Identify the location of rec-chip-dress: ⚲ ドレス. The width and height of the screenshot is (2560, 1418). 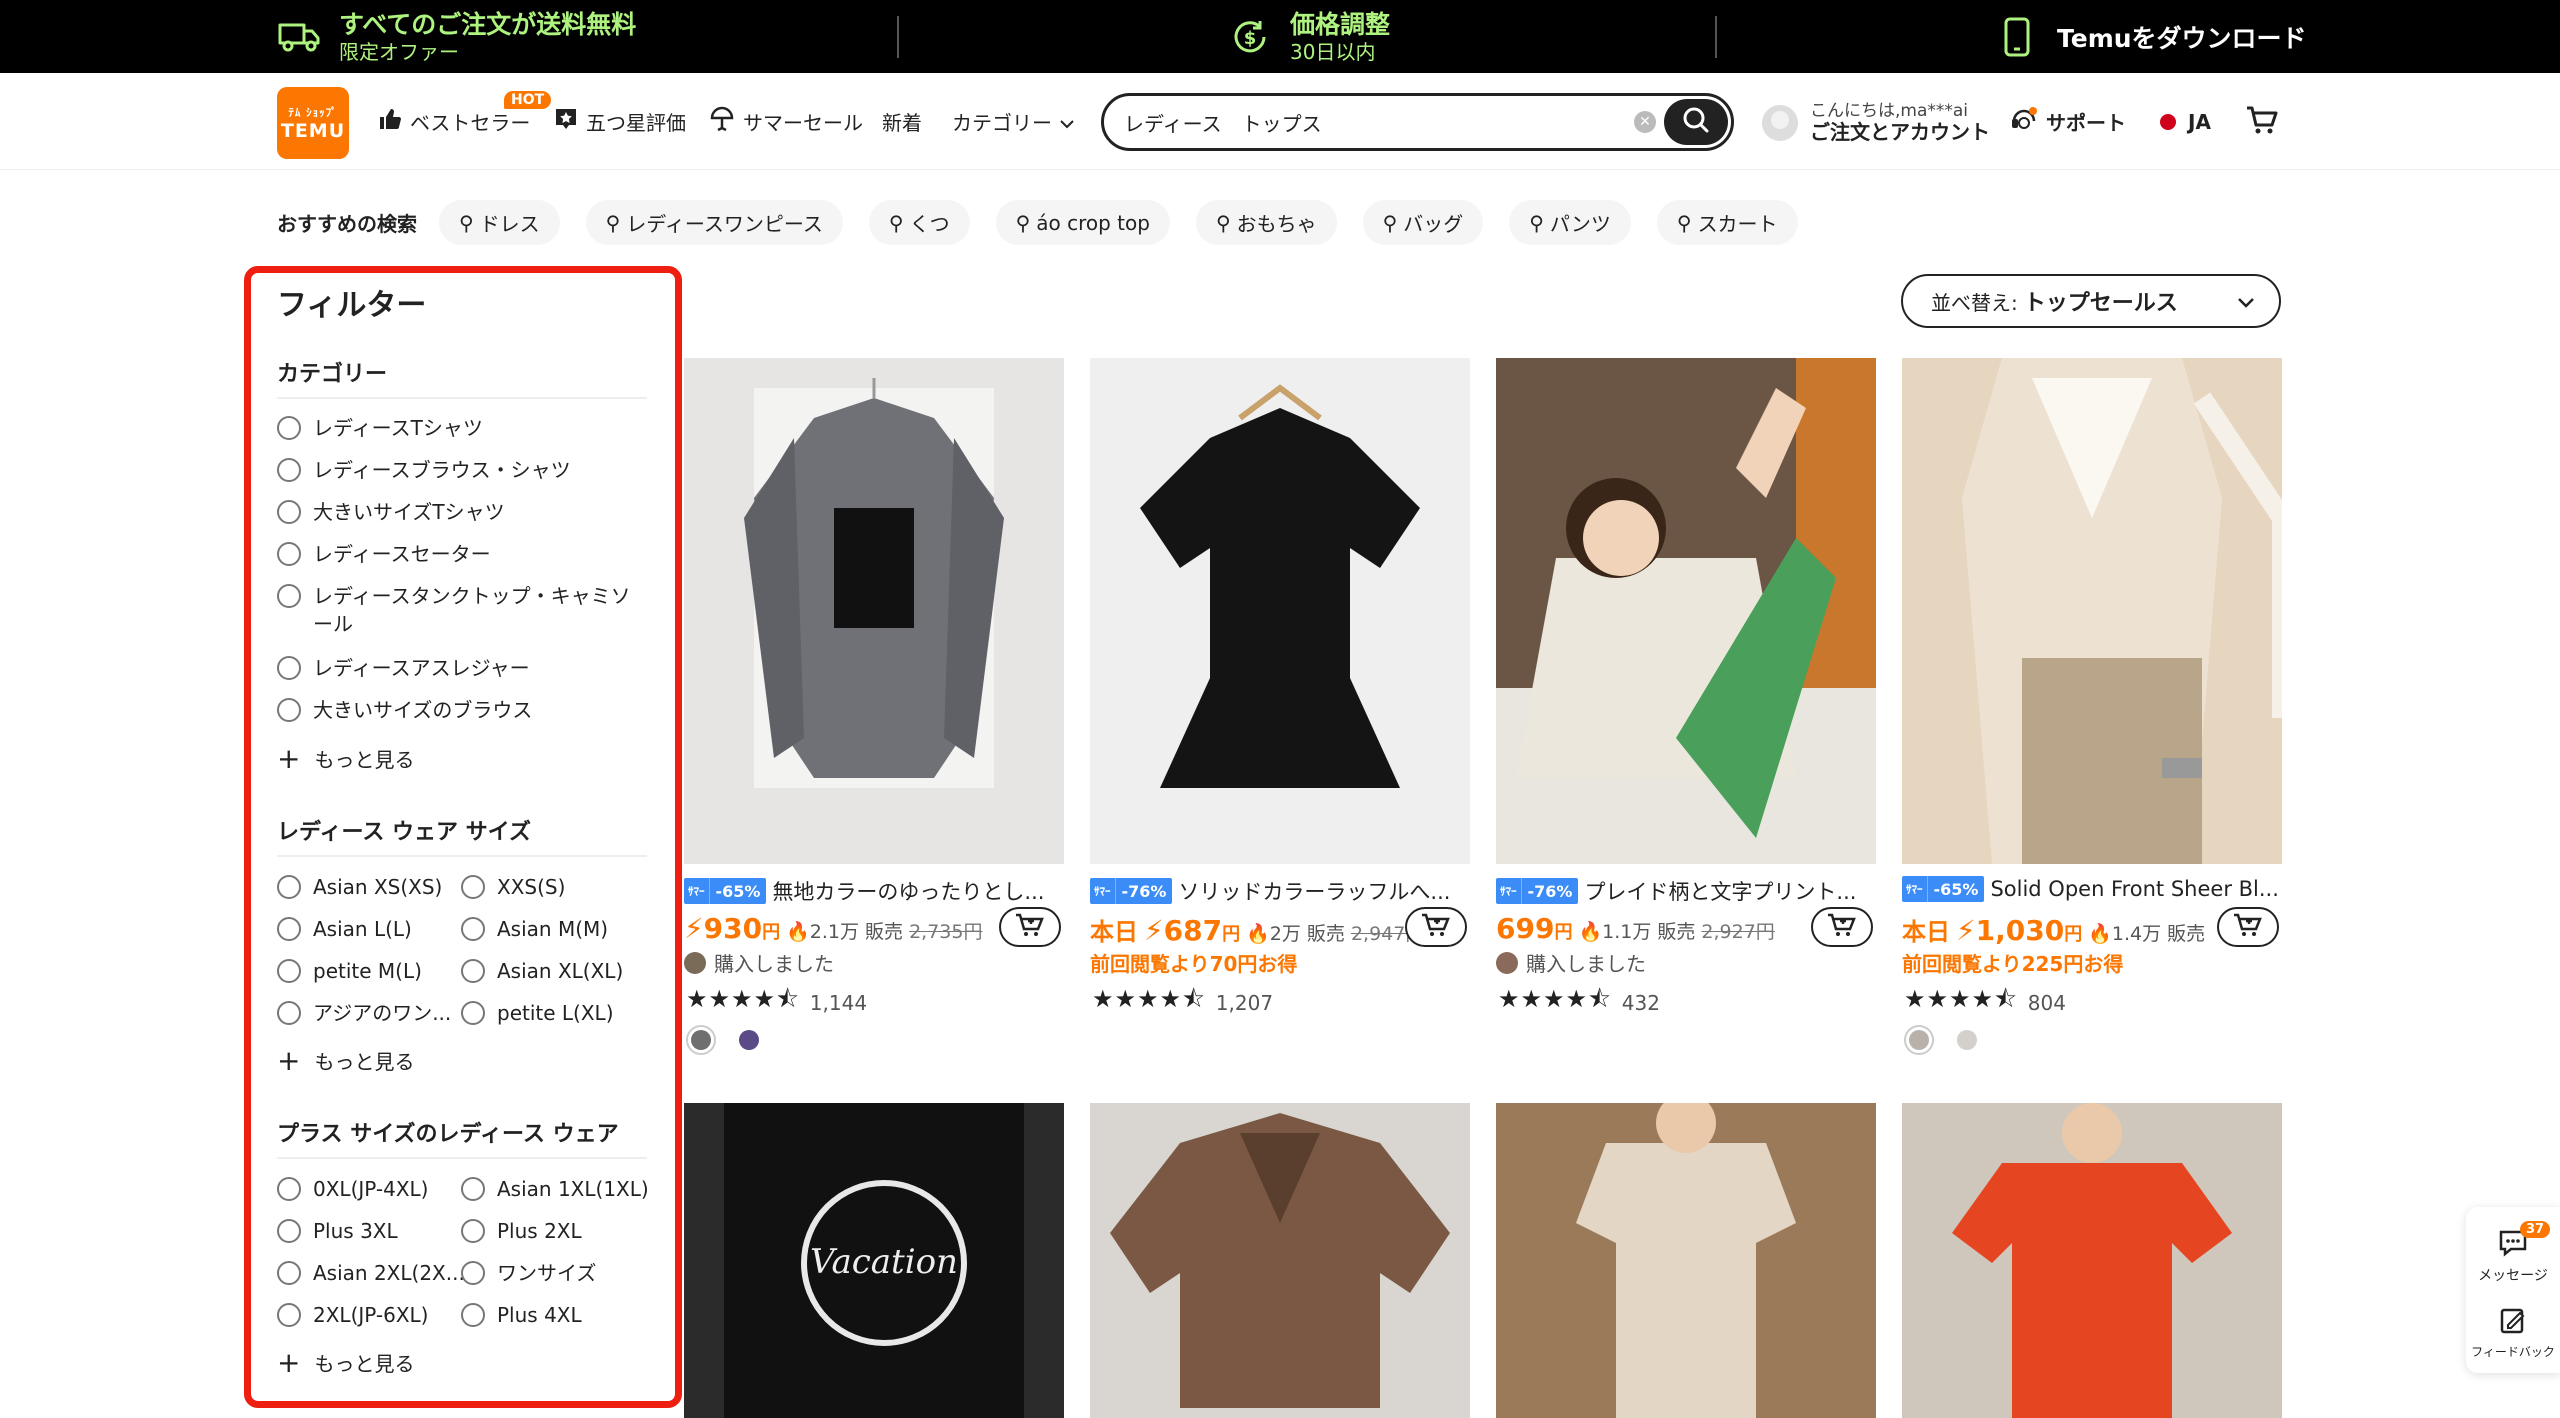
(499, 222).